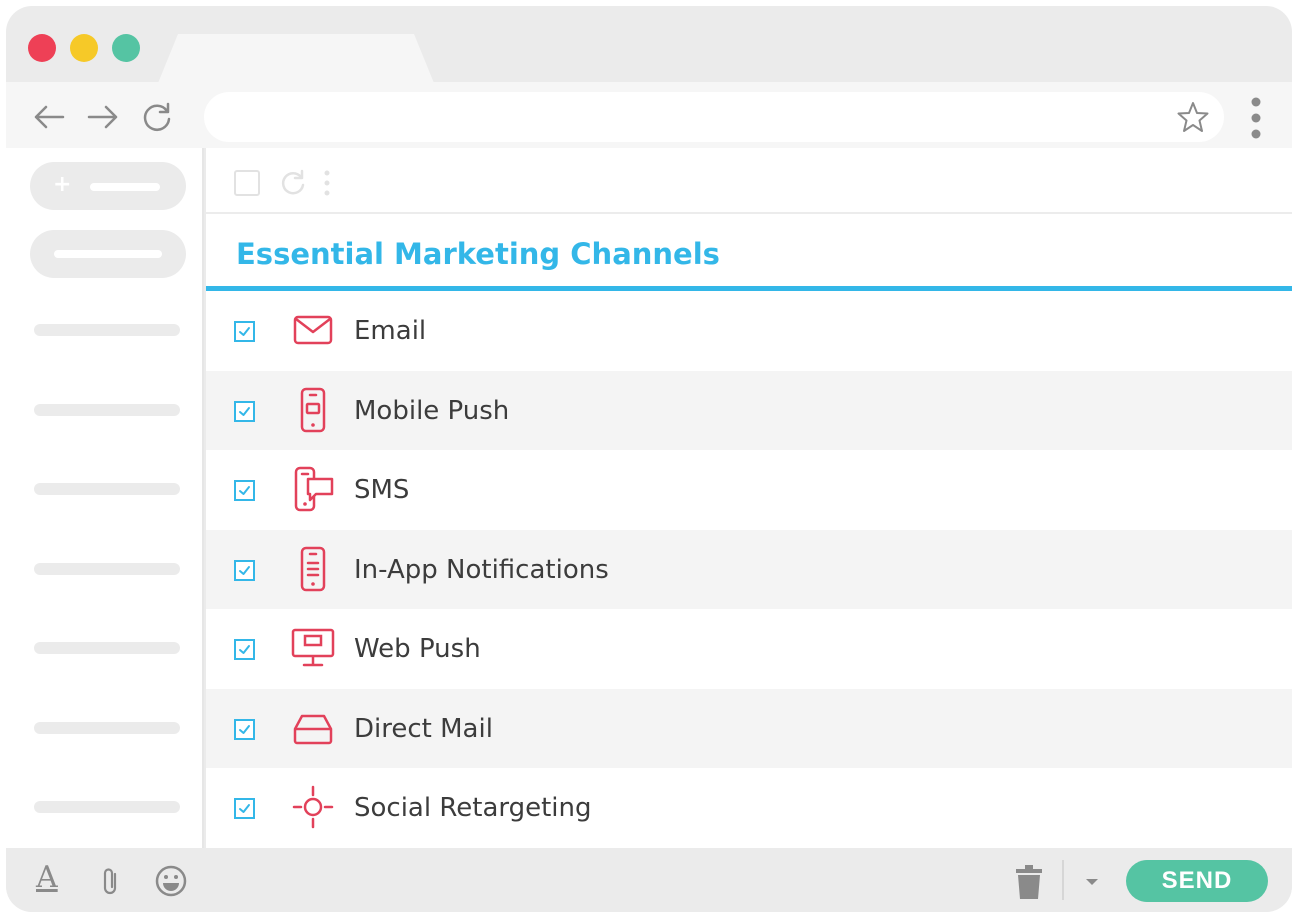  Describe the element at coordinates (749, 181) in the screenshot. I see `message-actions-bar` at that location.